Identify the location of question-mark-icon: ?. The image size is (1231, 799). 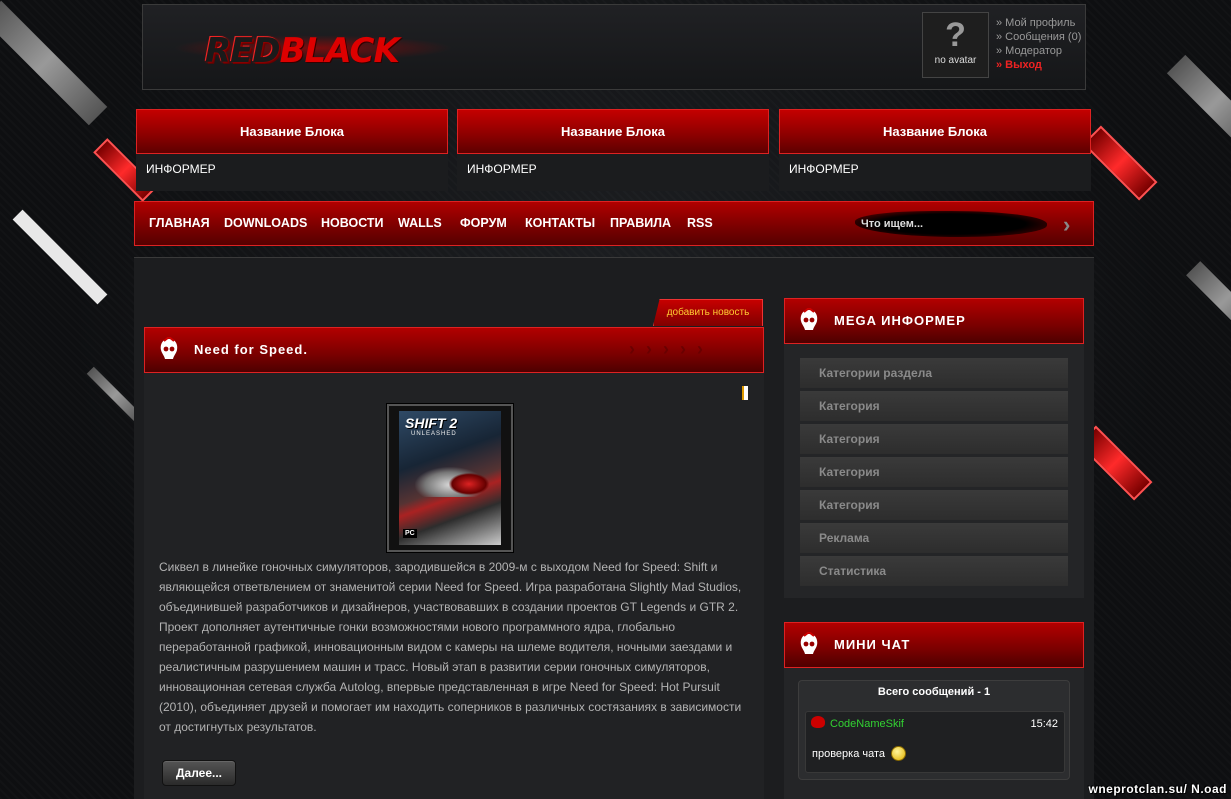
(955, 35).